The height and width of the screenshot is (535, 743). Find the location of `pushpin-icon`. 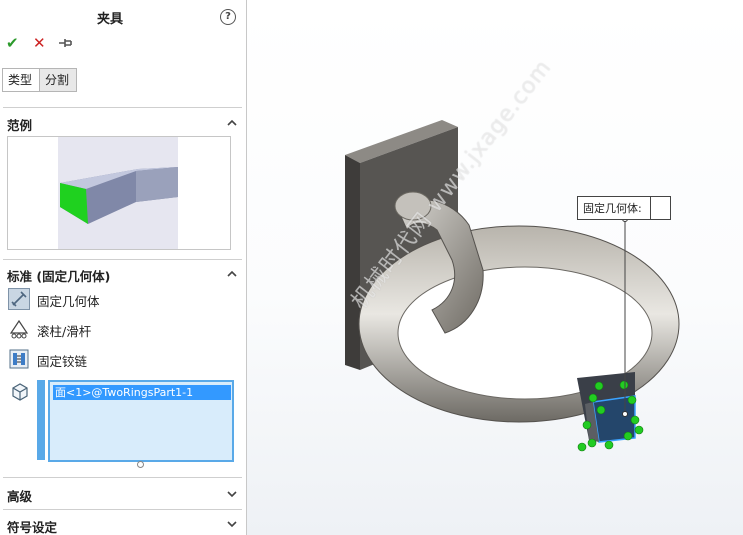

pushpin-icon is located at coordinates (66, 44).